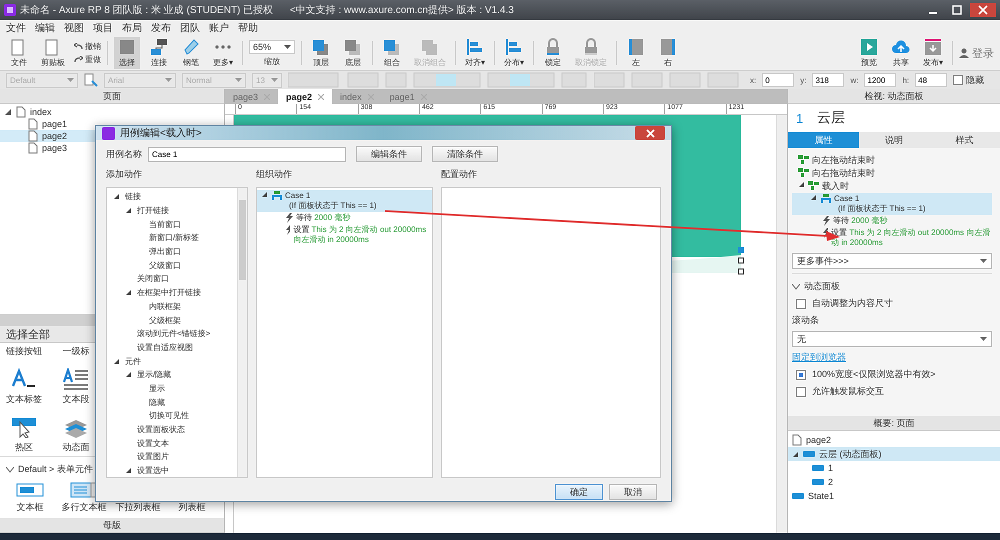 The width and height of the screenshot is (1000, 540). I want to click on case-name-label: 用例名称, so click(124, 154).